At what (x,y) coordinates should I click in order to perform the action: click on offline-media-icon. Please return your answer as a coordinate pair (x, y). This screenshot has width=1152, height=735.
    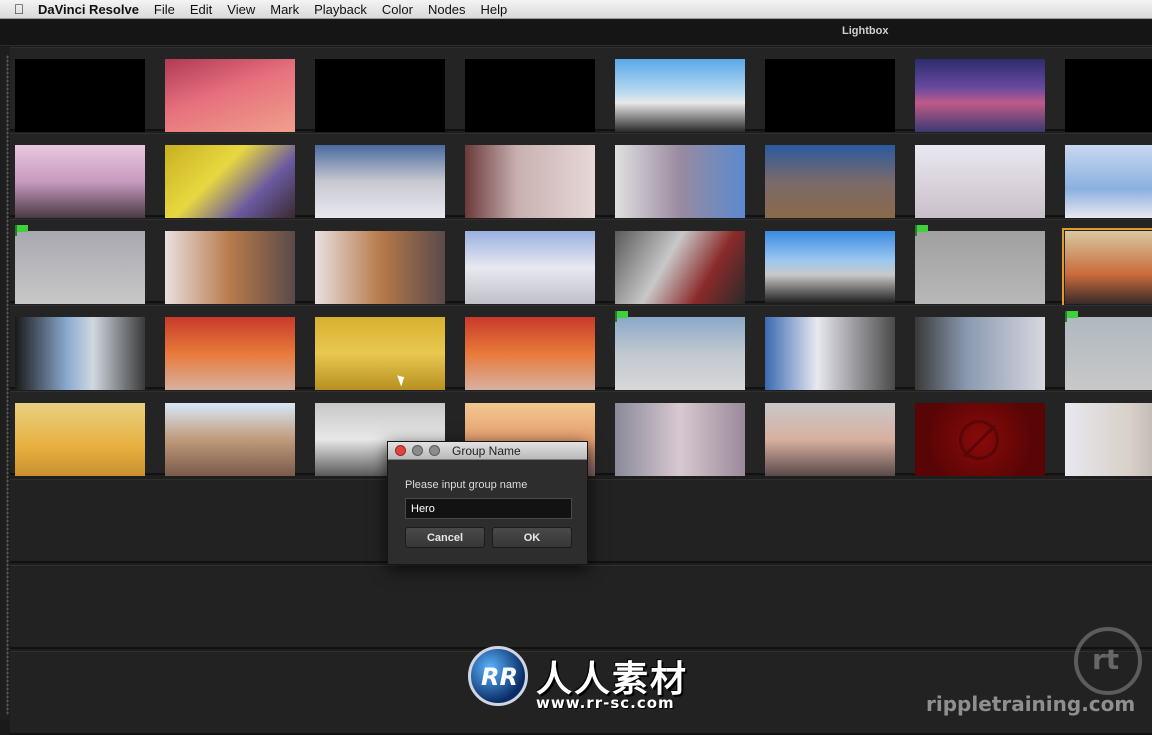
    Looking at the image, I should click on (979, 440).